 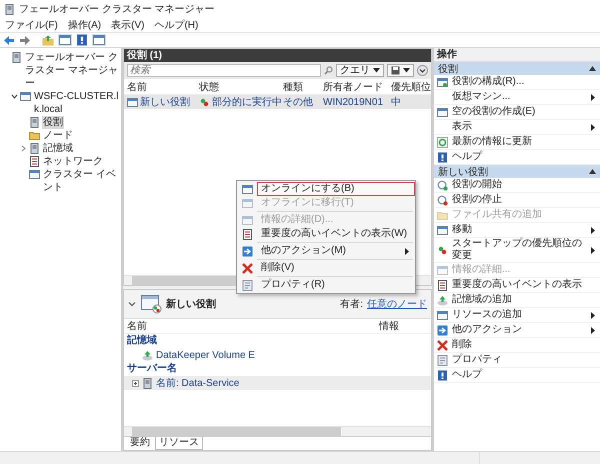 What do you see at coordinates (520, 315) in the screenshot?
I see `action-item: リソースの追加` at bounding box center [520, 315].